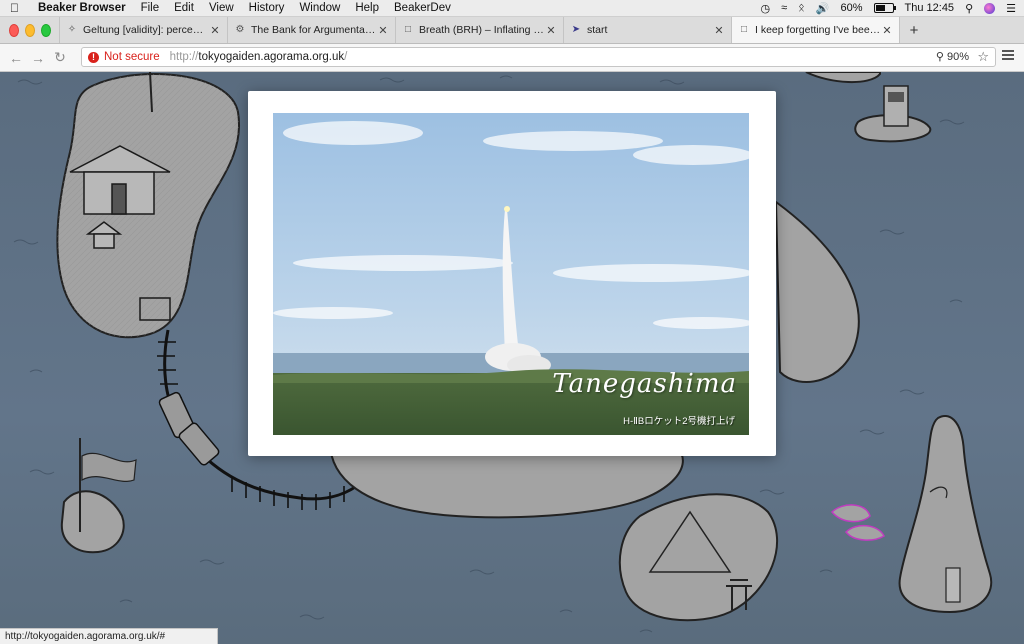 Image resolution: width=1024 pixels, height=644 pixels. What do you see at coordinates (132, 57) in the screenshot?
I see `not-secure-label: Not secure` at bounding box center [132, 57].